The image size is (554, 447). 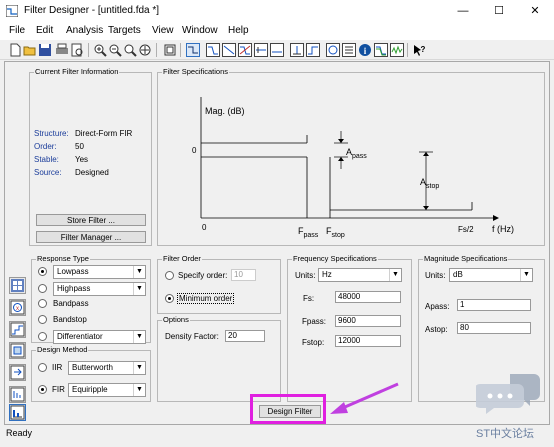 What do you see at coordinates (15, 50) in the screenshot?
I see `new-icon` at bounding box center [15, 50].